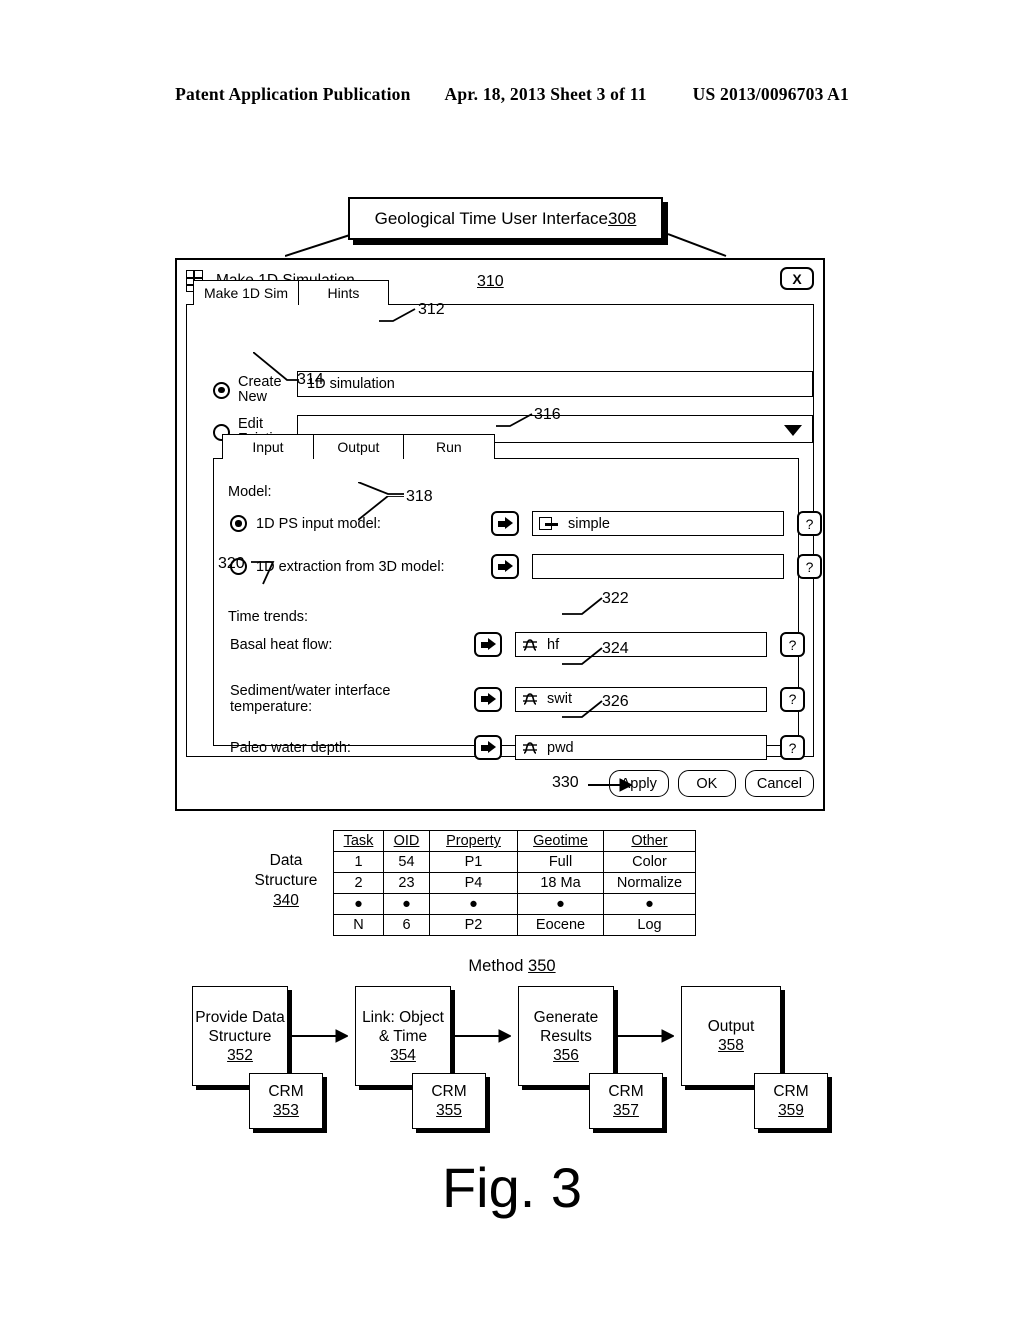 The height and width of the screenshot is (1320, 1024). Describe the element at coordinates (649, 883) in the screenshot. I see `cell: Normalize` at that location.